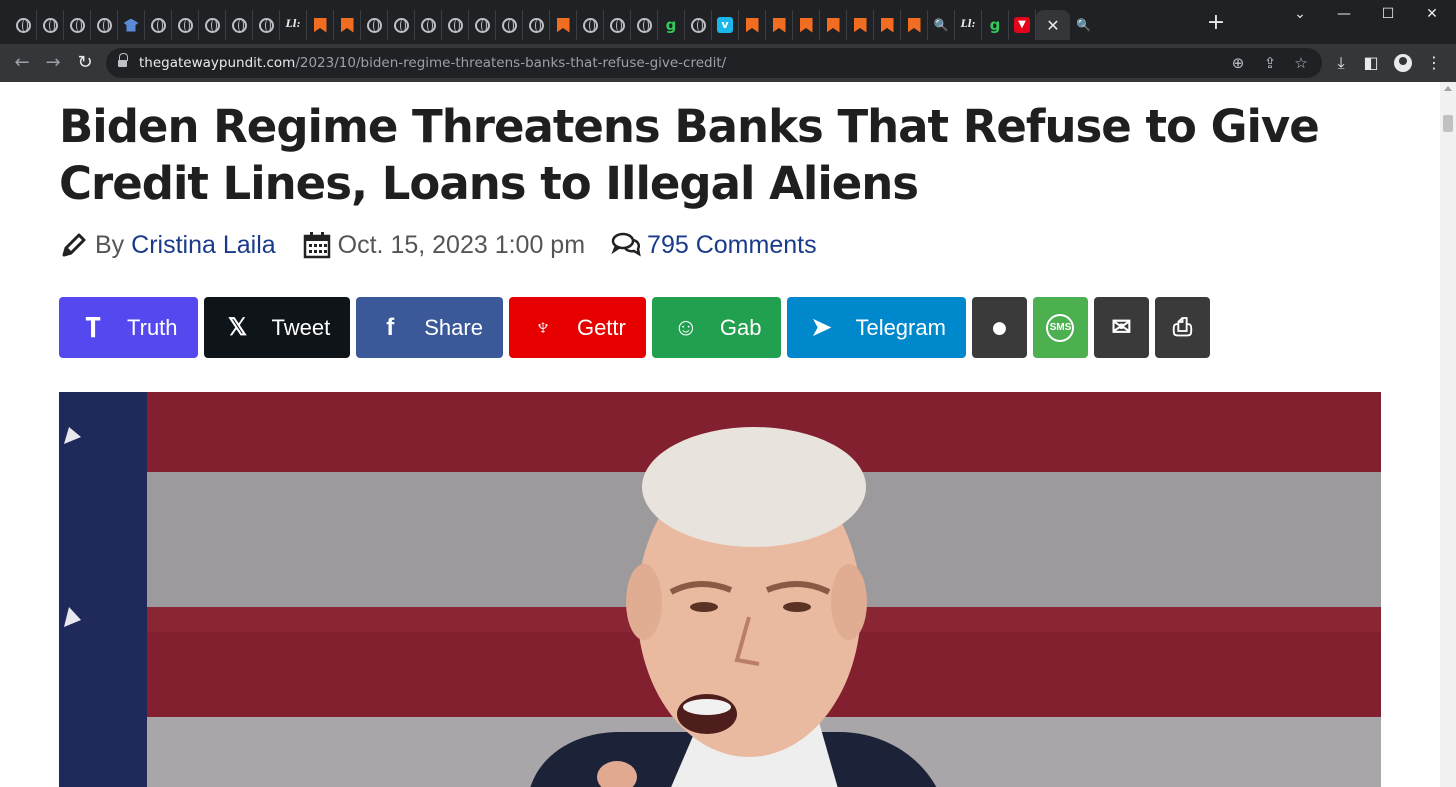 Image resolution: width=1456 pixels, height=787 pixels. Describe the element at coordinates (1432, 17) in the screenshot. I see `close-window-button: ✕` at that location.